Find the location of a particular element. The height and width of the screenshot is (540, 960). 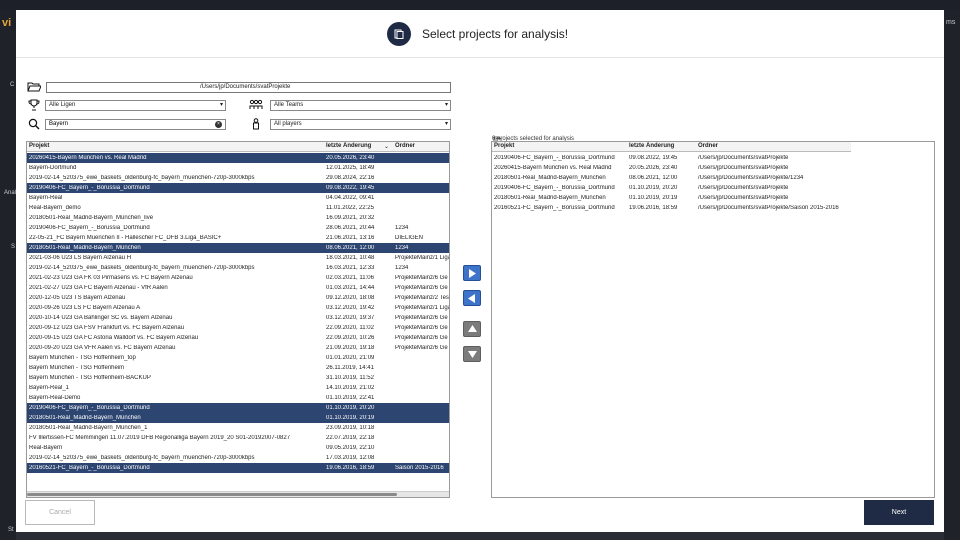

project-path-field: /Users/jp/Documents/svatProjekte is located at coordinates (248, 87).